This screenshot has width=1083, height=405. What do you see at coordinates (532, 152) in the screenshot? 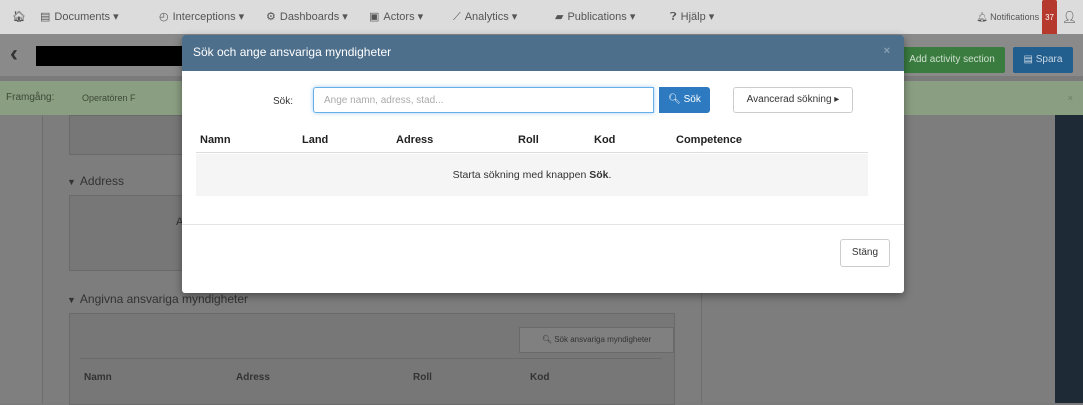
I see `table-header-divider` at bounding box center [532, 152].